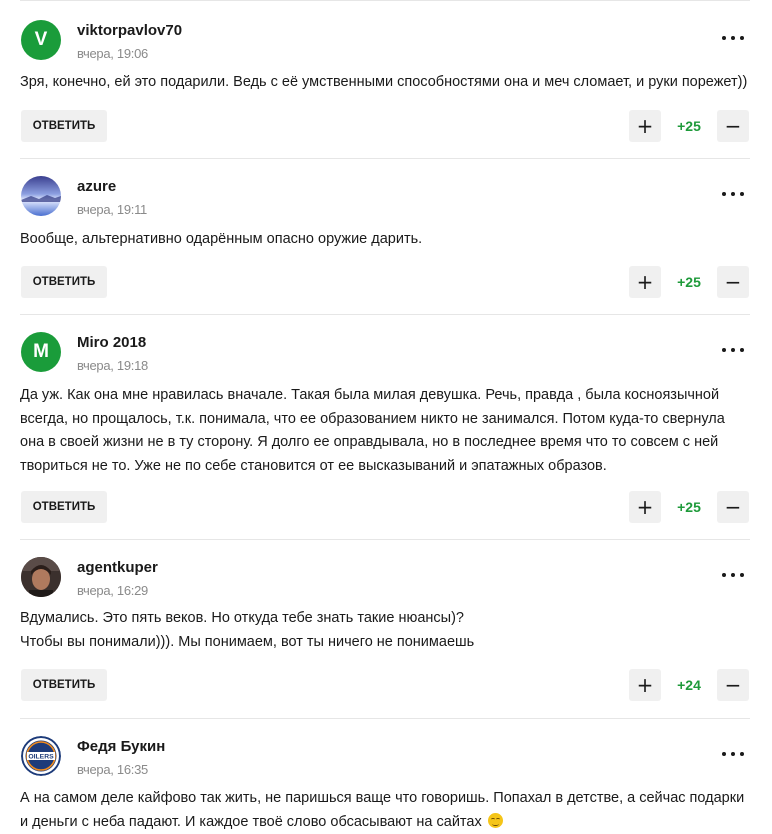  What do you see at coordinates (385, 0) in the screenshot?
I see `top-divider` at bounding box center [385, 0].